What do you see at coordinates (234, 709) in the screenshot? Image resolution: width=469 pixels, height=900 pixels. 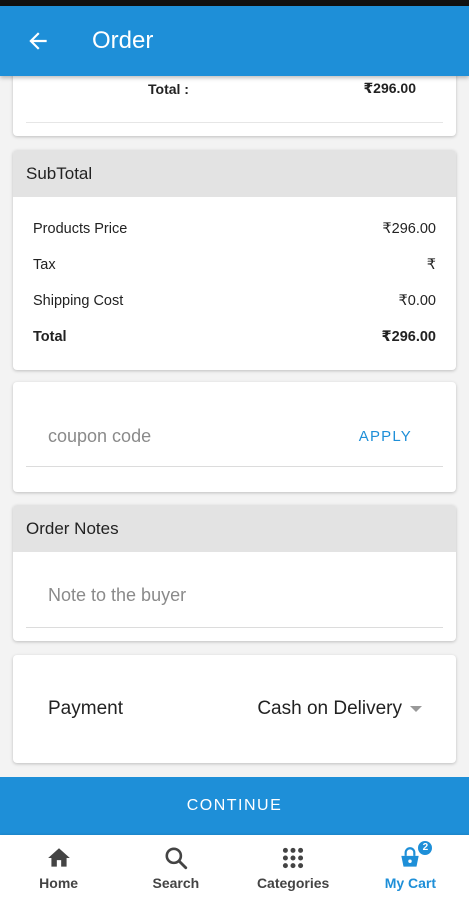 I see `payment-card: Payment Cash on Delivery` at bounding box center [234, 709].